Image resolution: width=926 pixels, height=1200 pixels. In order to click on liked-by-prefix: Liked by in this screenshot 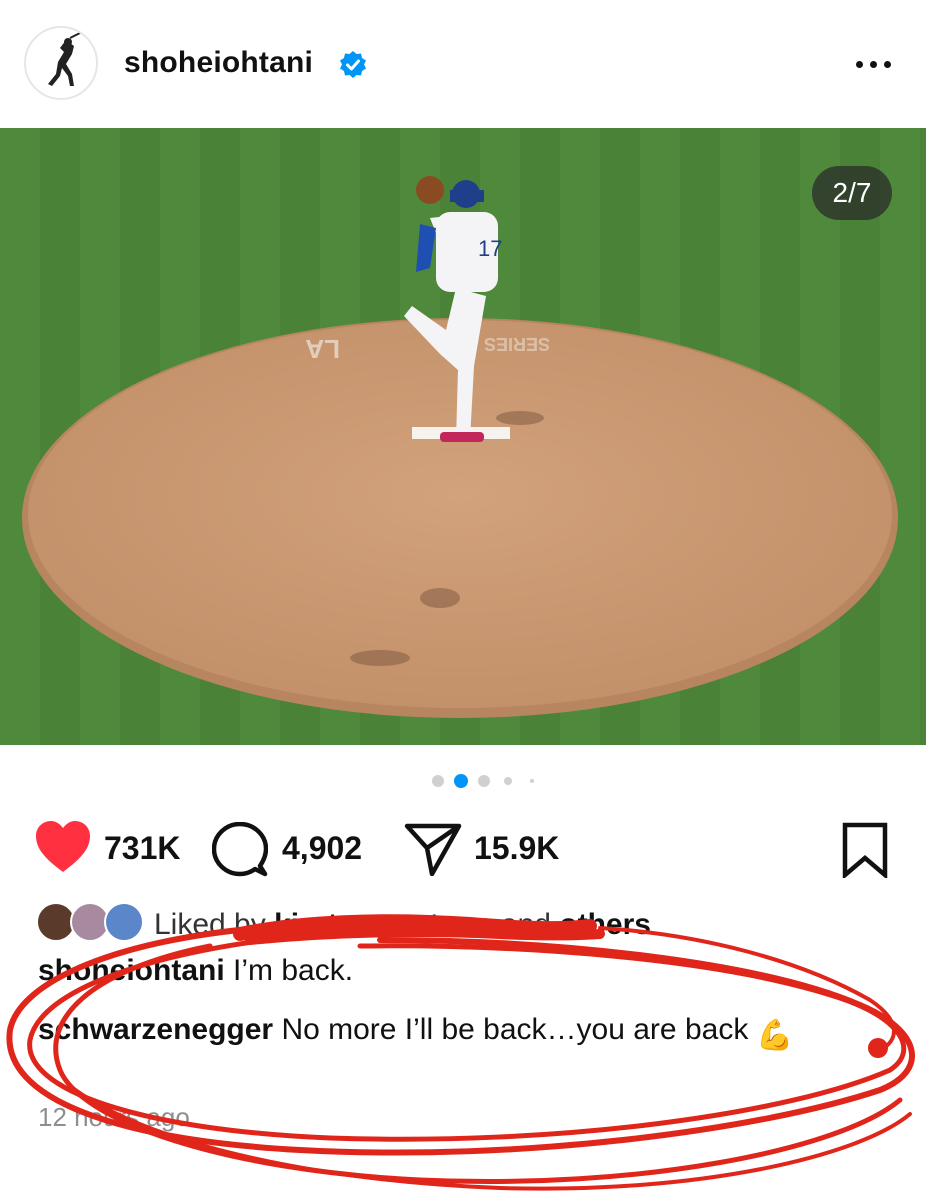, I will do `click(210, 924)`.